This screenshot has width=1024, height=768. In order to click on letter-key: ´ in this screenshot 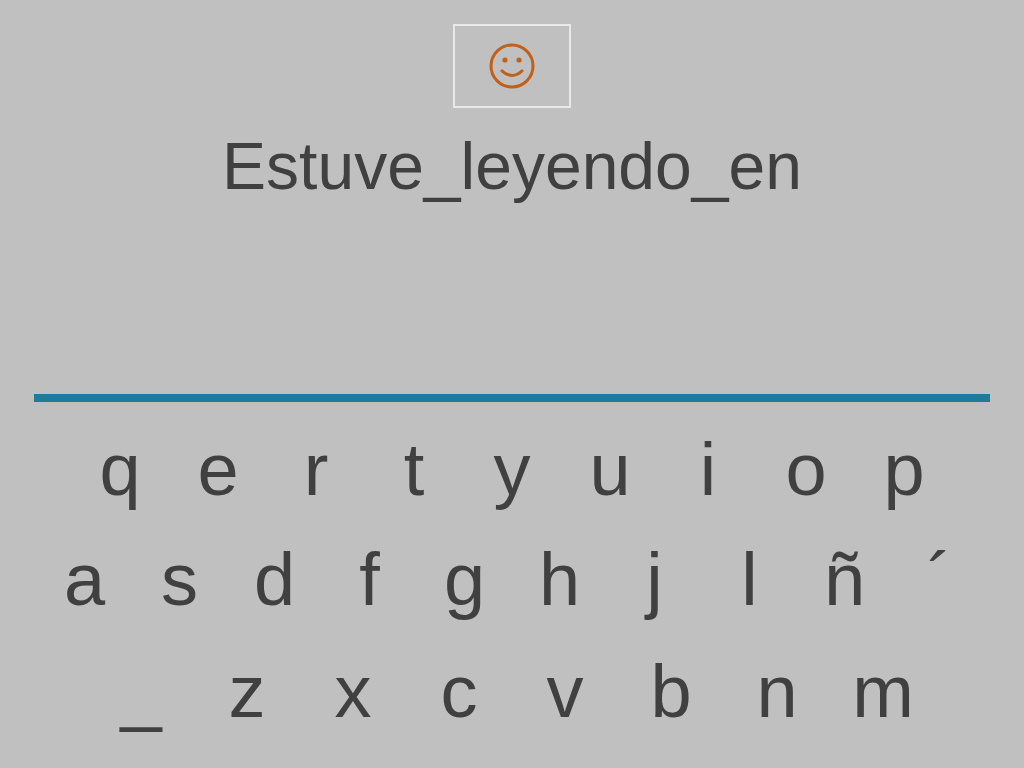, I will do `click(939, 580)`.